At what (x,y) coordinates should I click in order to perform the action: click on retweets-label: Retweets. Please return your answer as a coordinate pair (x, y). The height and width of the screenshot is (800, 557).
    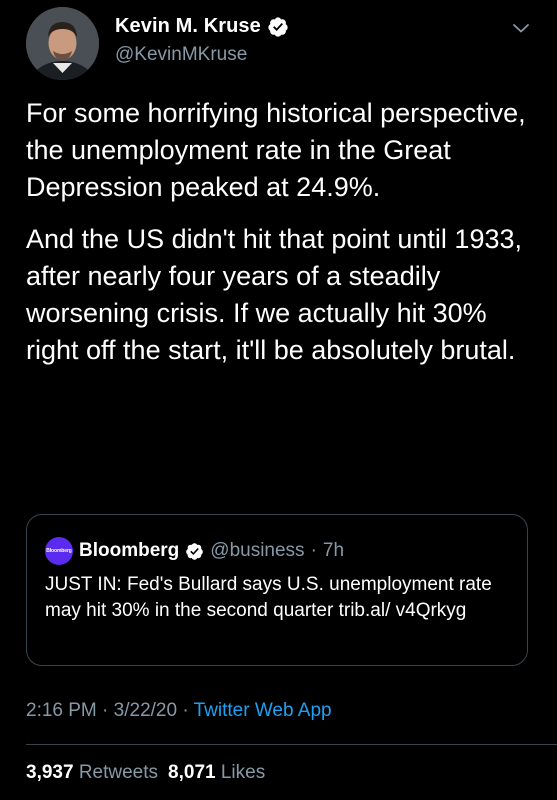
    Looking at the image, I should click on (118, 772).